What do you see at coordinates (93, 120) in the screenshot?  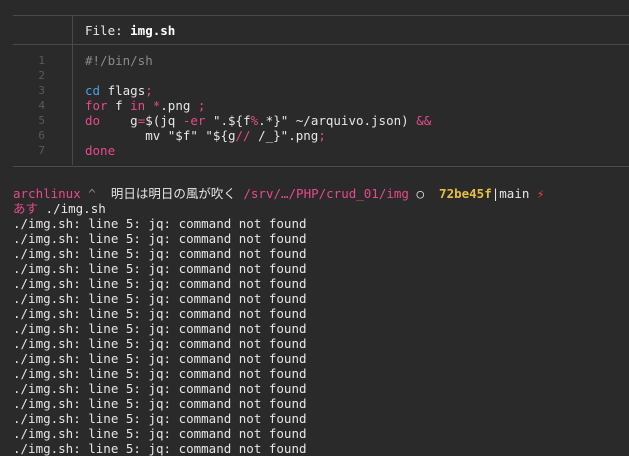 I see `code-token: do` at bounding box center [93, 120].